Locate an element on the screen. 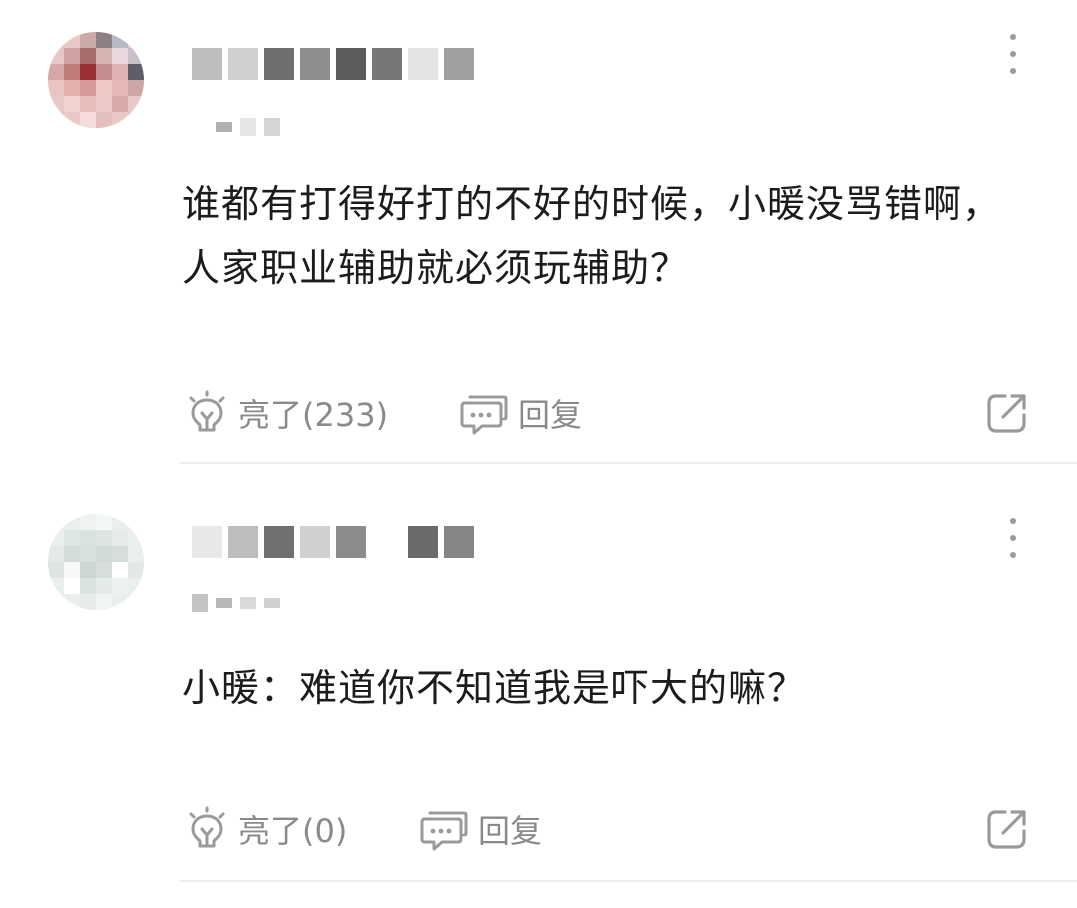 This screenshot has height=908, width=1077. comment-body: 谁都有打得好打的不好的时候，小暖没骂错啊，人家职业辅助就必须玩辅助？ is located at coordinates (592, 236).